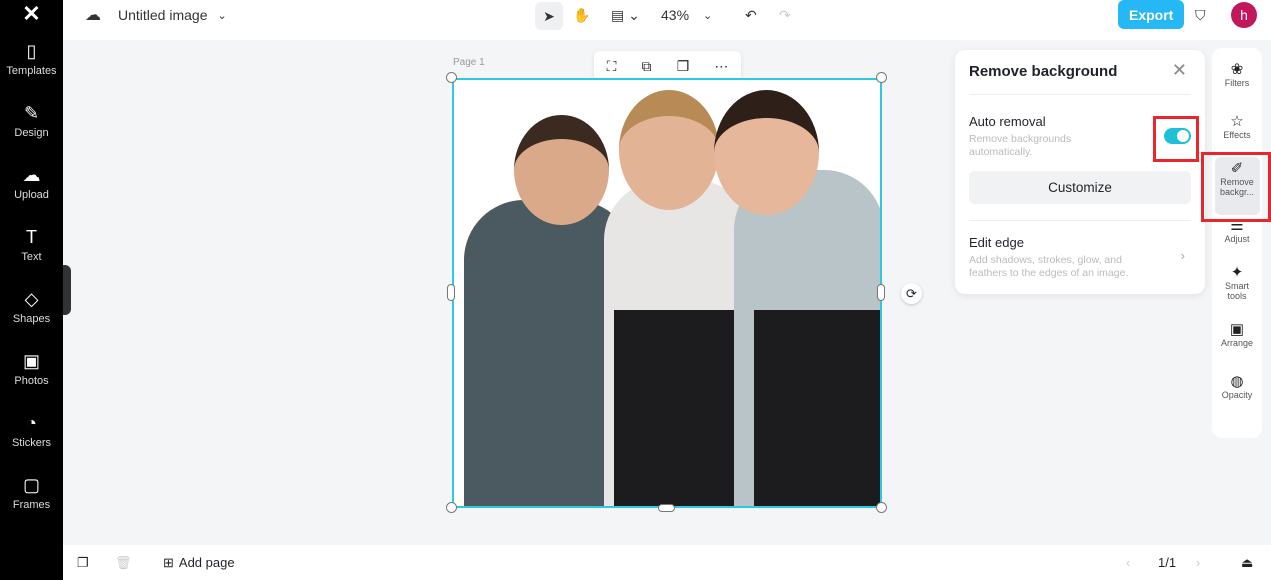  What do you see at coordinates (667, 562) in the screenshot?
I see `bottom-bar: ❐ 🗑 ⊞ Add page ‹ 1/1 › ⏏` at bounding box center [667, 562].